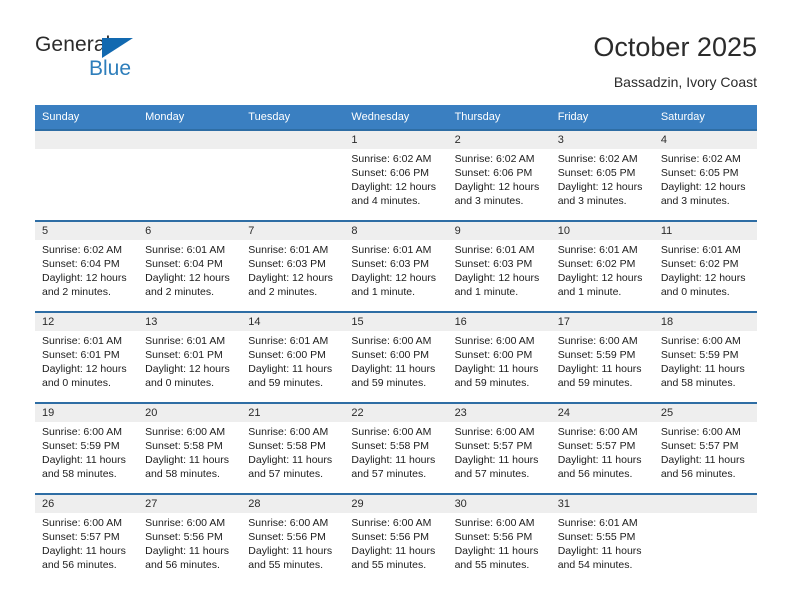  What do you see at coordinates (293, 140) in the screenshot?
I see `day-number` at bounding box center [293, 140].